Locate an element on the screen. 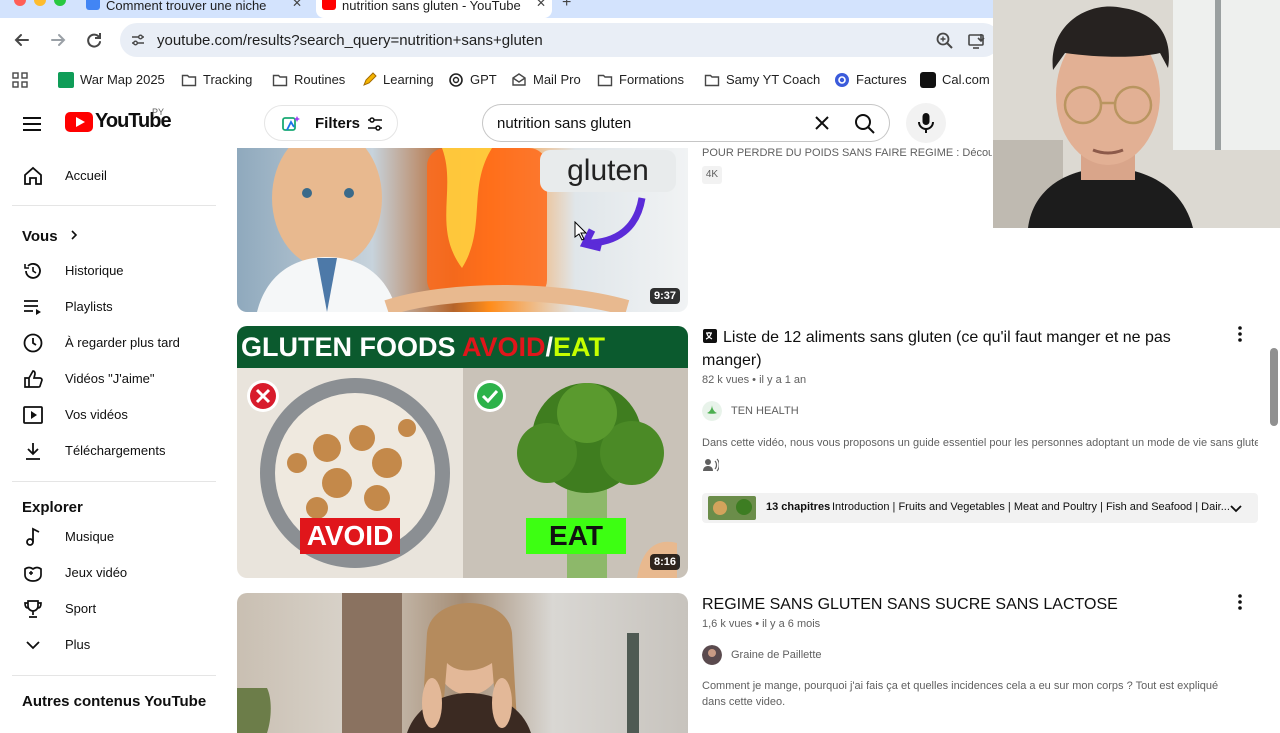 Image resolution: width=1280 pixels, height=733 pixels. mail-icon is located at coordinates (519, 79).